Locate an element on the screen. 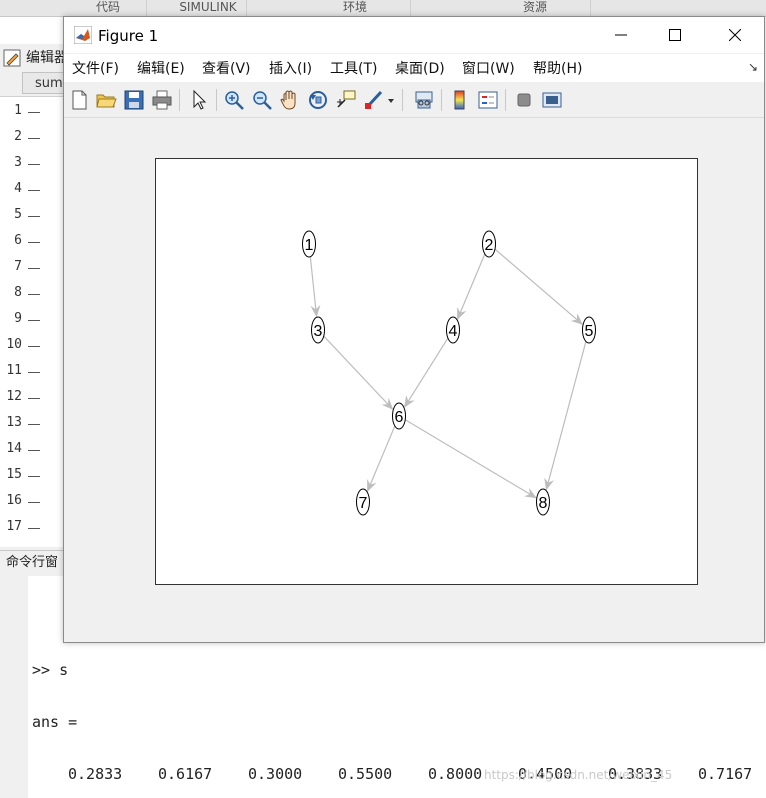 Image resolution: width=766 pixels, height=798 pixels. node-label-4: 4 is located at coordinates (453, 331).